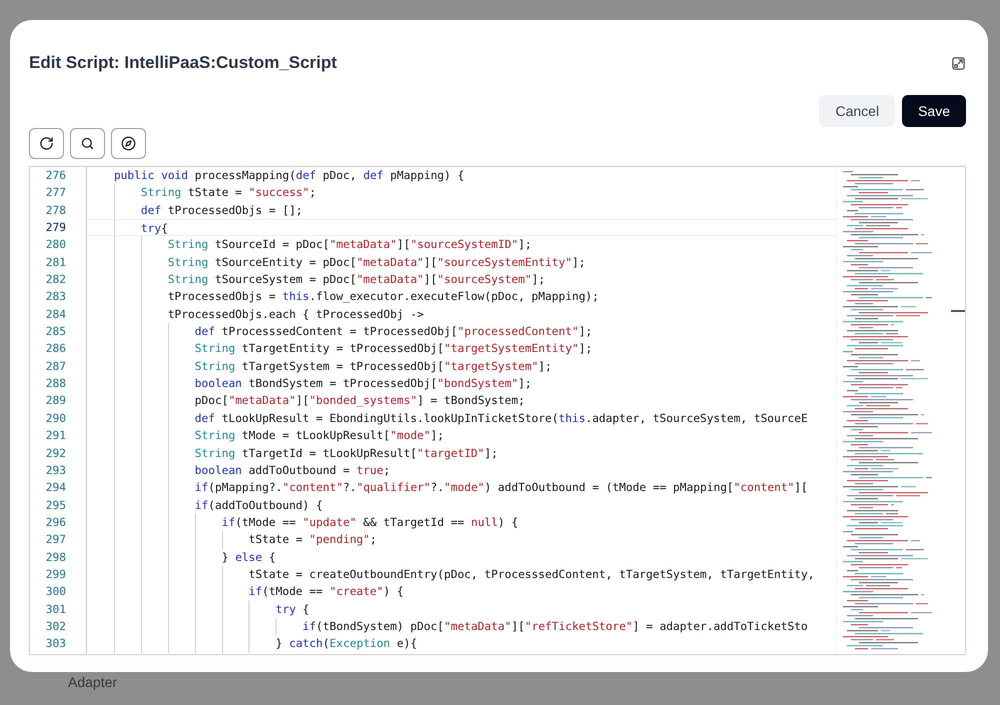 The image size is (1000, 705). What do you see at coordinates (58, 227) in the screenshot?
I see `line-number: 279` at bounding box center [58, 227].